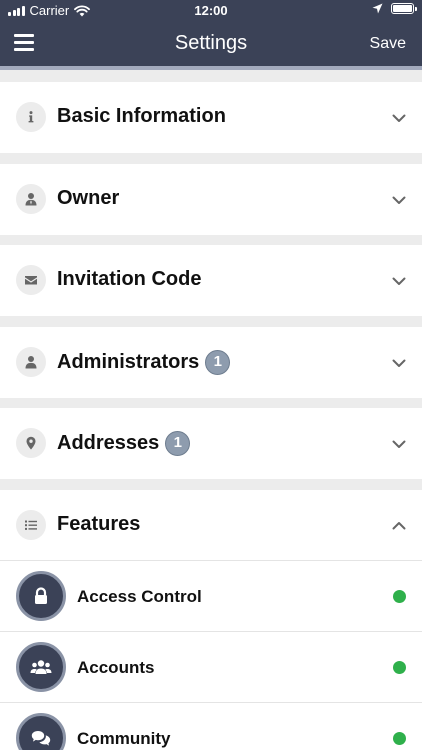 The height and width of the screenshot is (750, 422). What do you see at coordinates (31, 443) in the screenshot?
I see `map-pin-icon` at bounding box center [31, 443].